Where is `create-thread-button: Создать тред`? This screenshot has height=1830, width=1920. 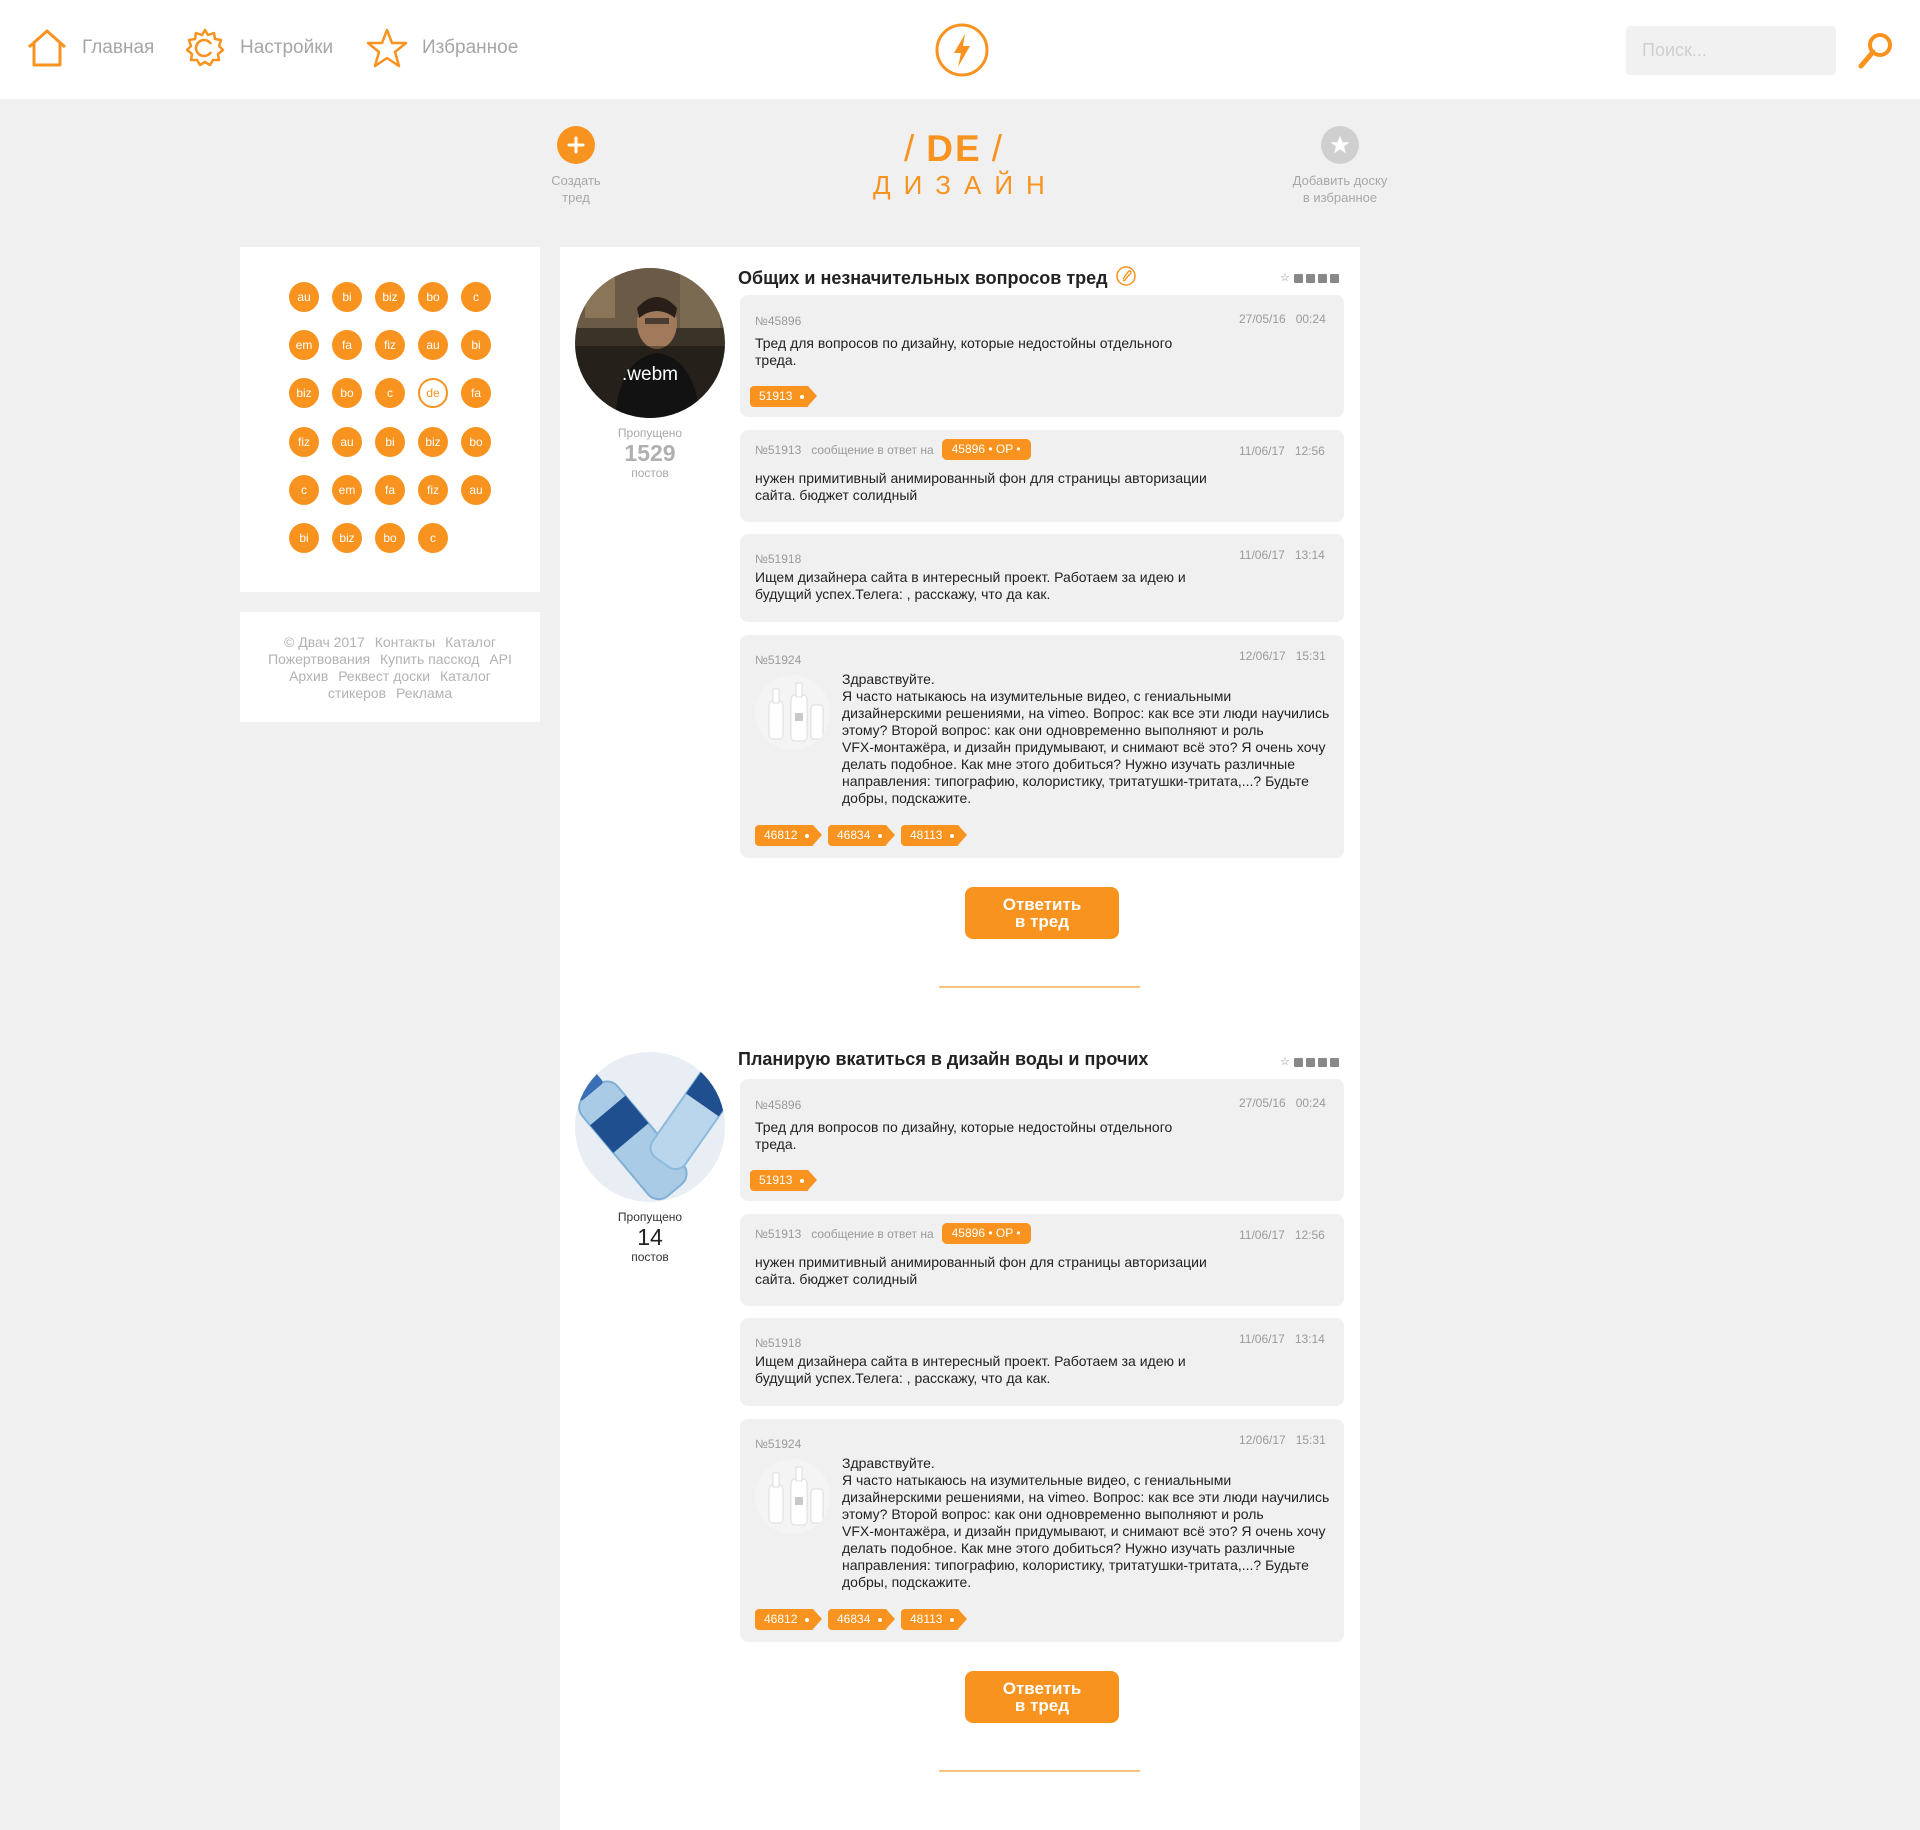
create-thread-button: Создать тред is located at coordinates (576, 166).